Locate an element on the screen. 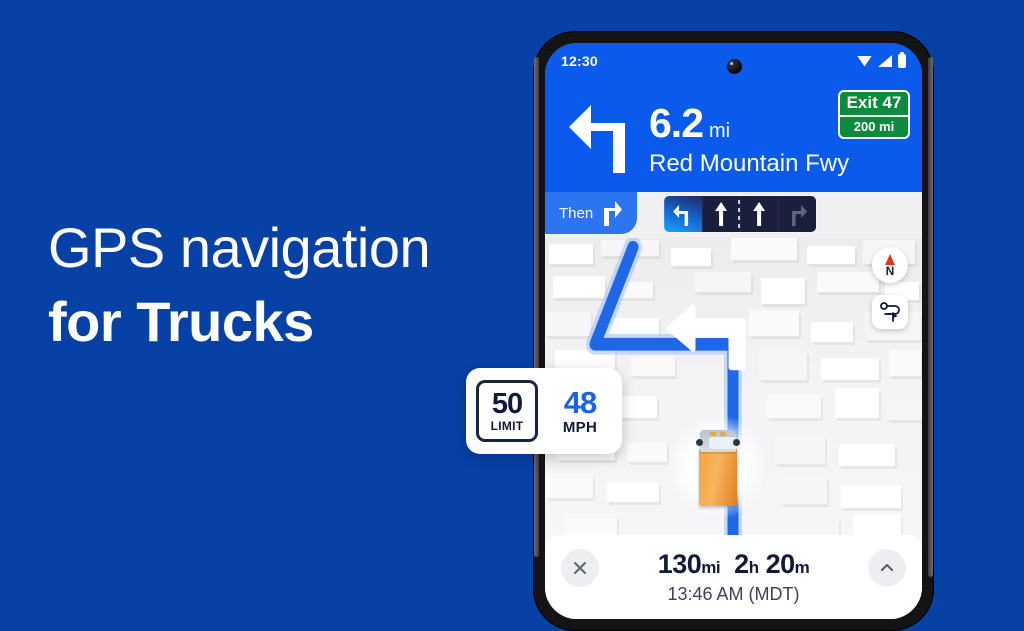  exit-badge: Exit 47 200 mi is located at coordinates (874, 114).